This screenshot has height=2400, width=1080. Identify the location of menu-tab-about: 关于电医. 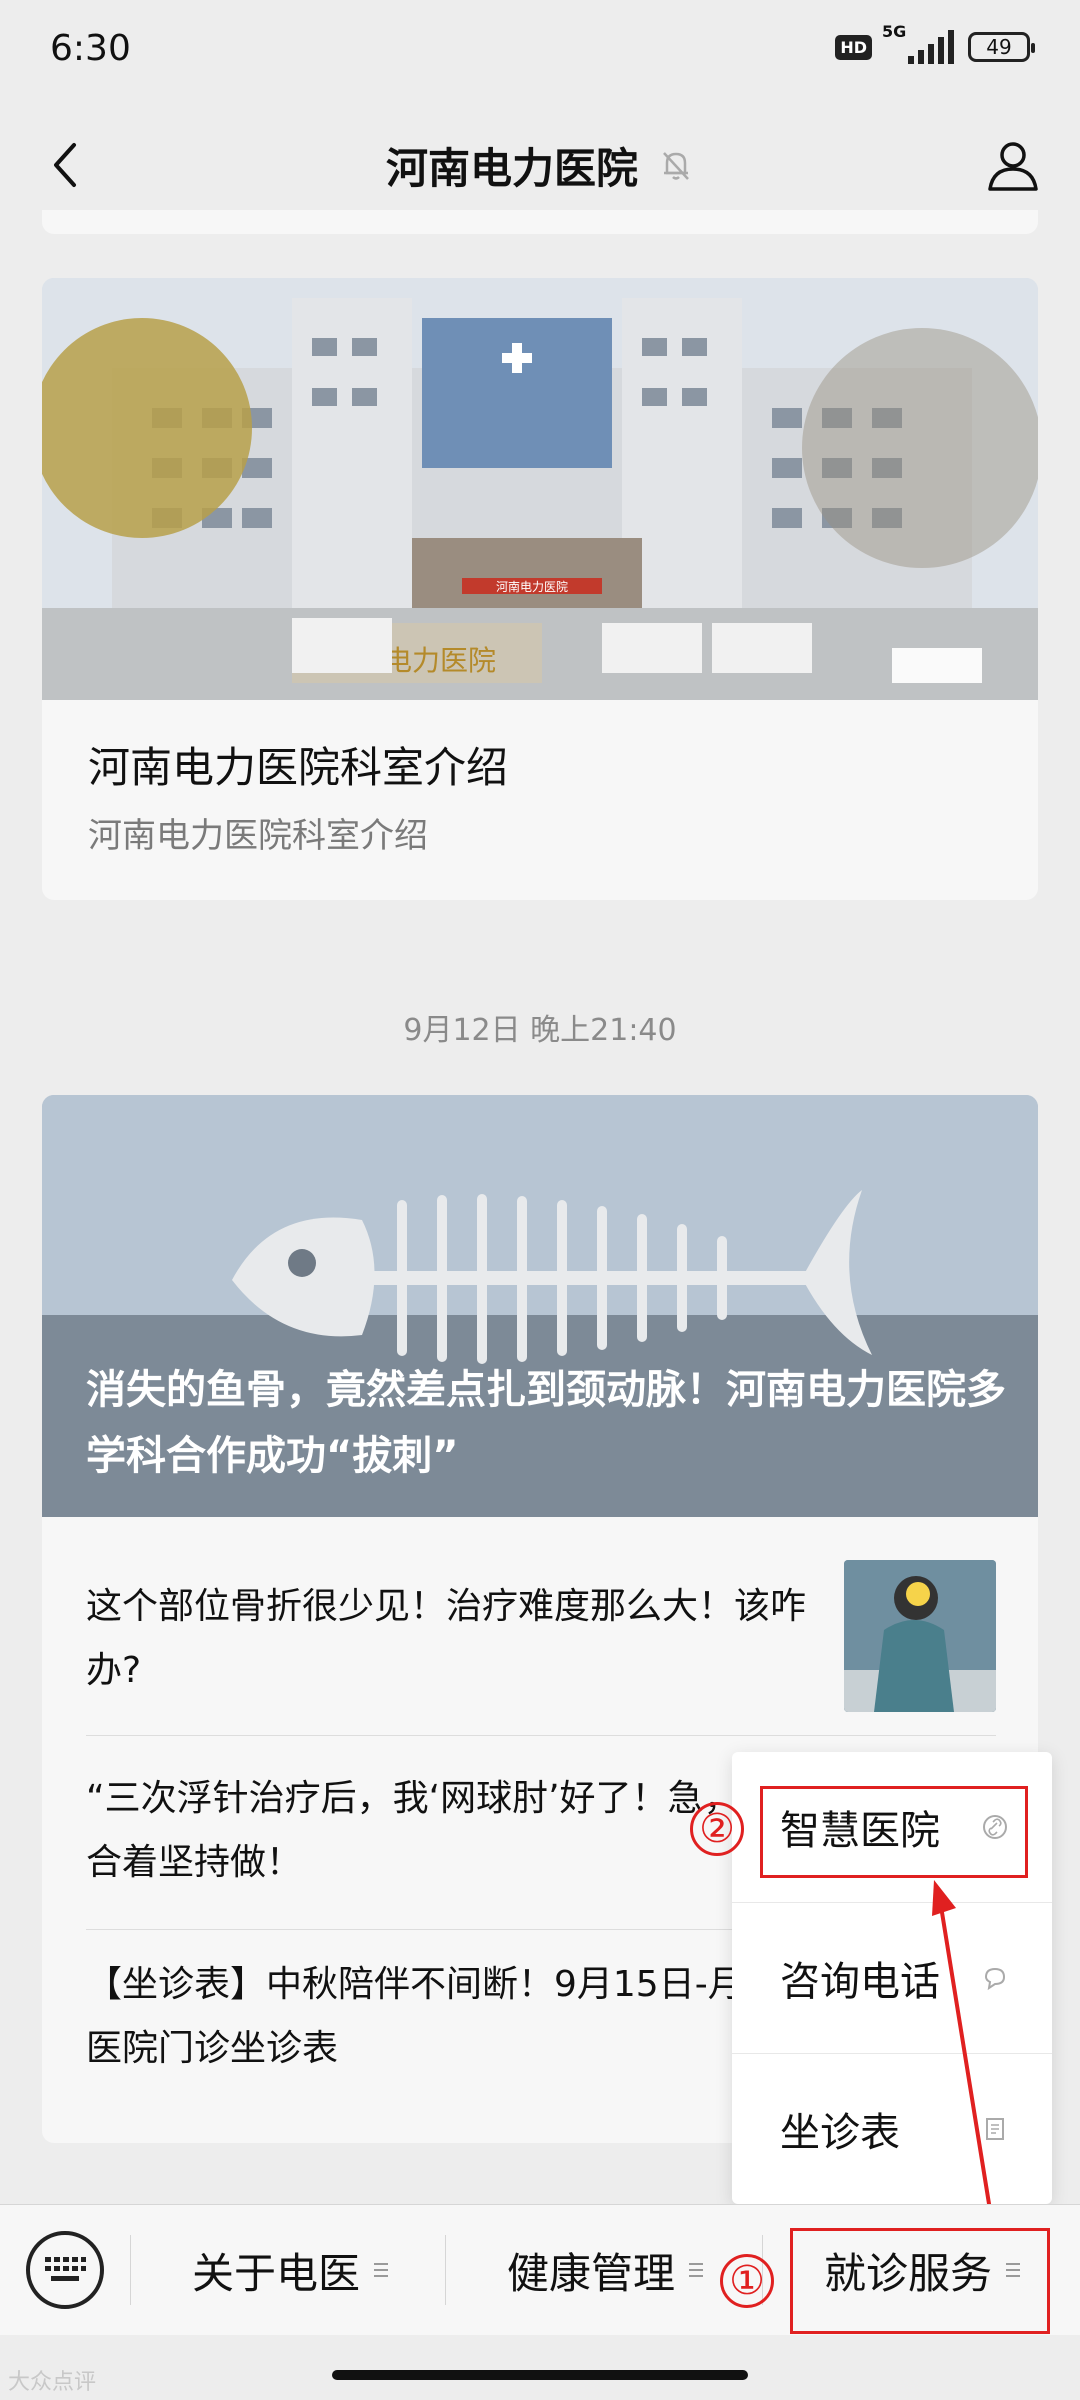
(290, 2270).